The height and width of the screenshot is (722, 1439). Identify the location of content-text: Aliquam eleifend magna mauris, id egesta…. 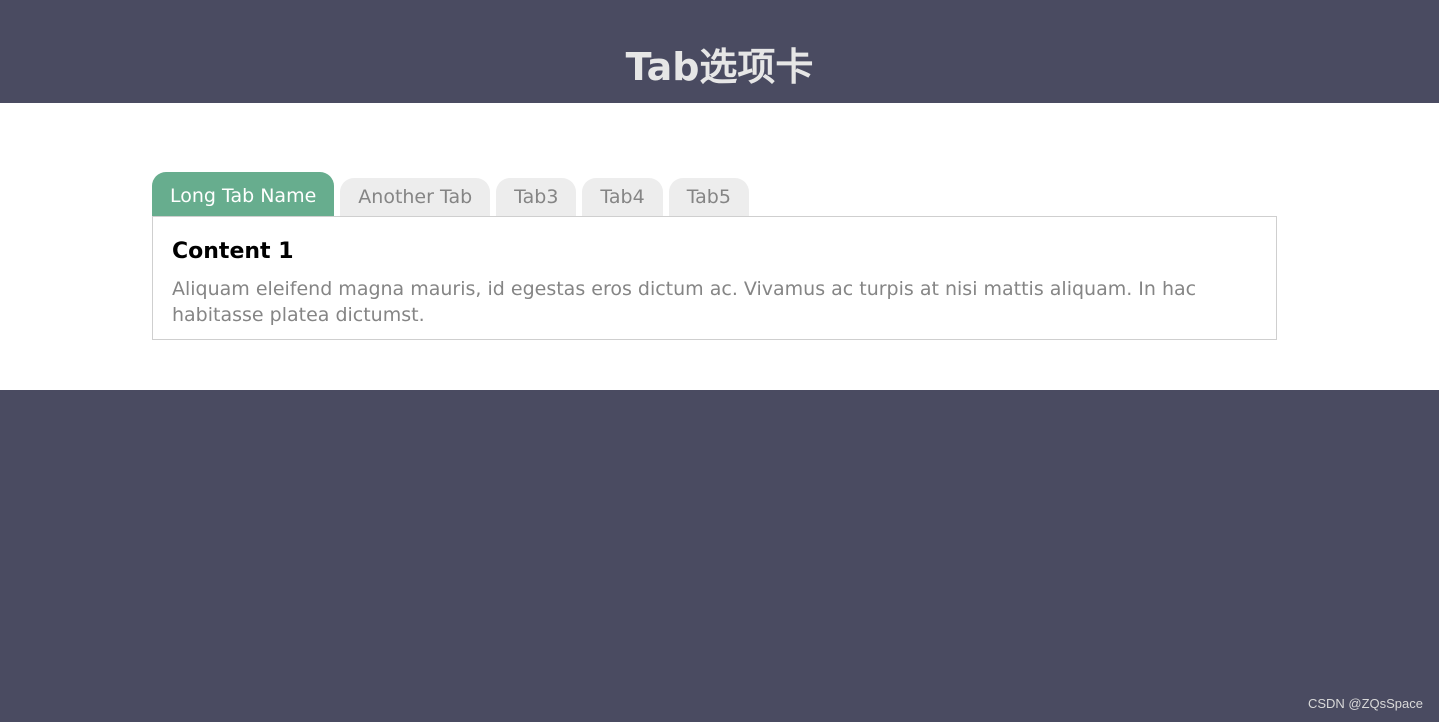
(684, 302).